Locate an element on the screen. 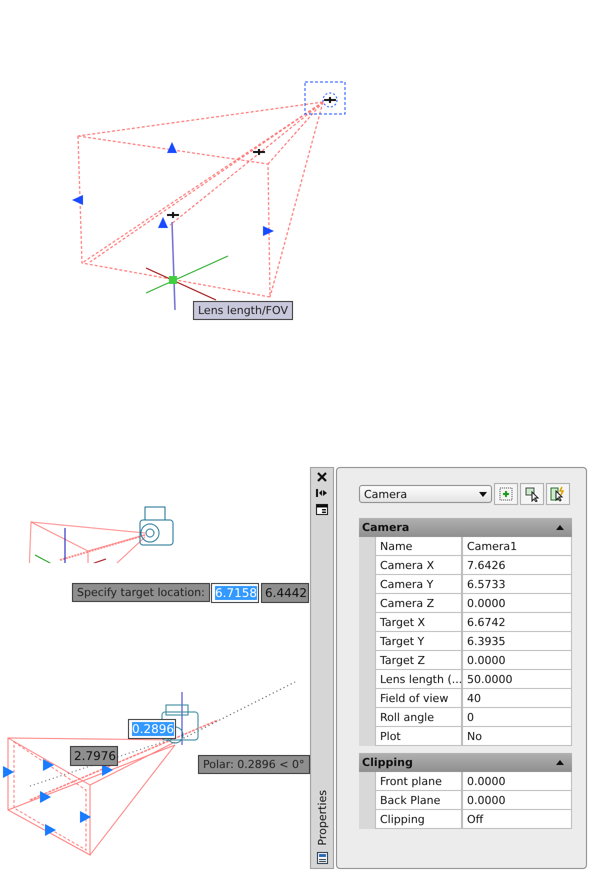  property-value: 40 is located at coordinates (517, 698).